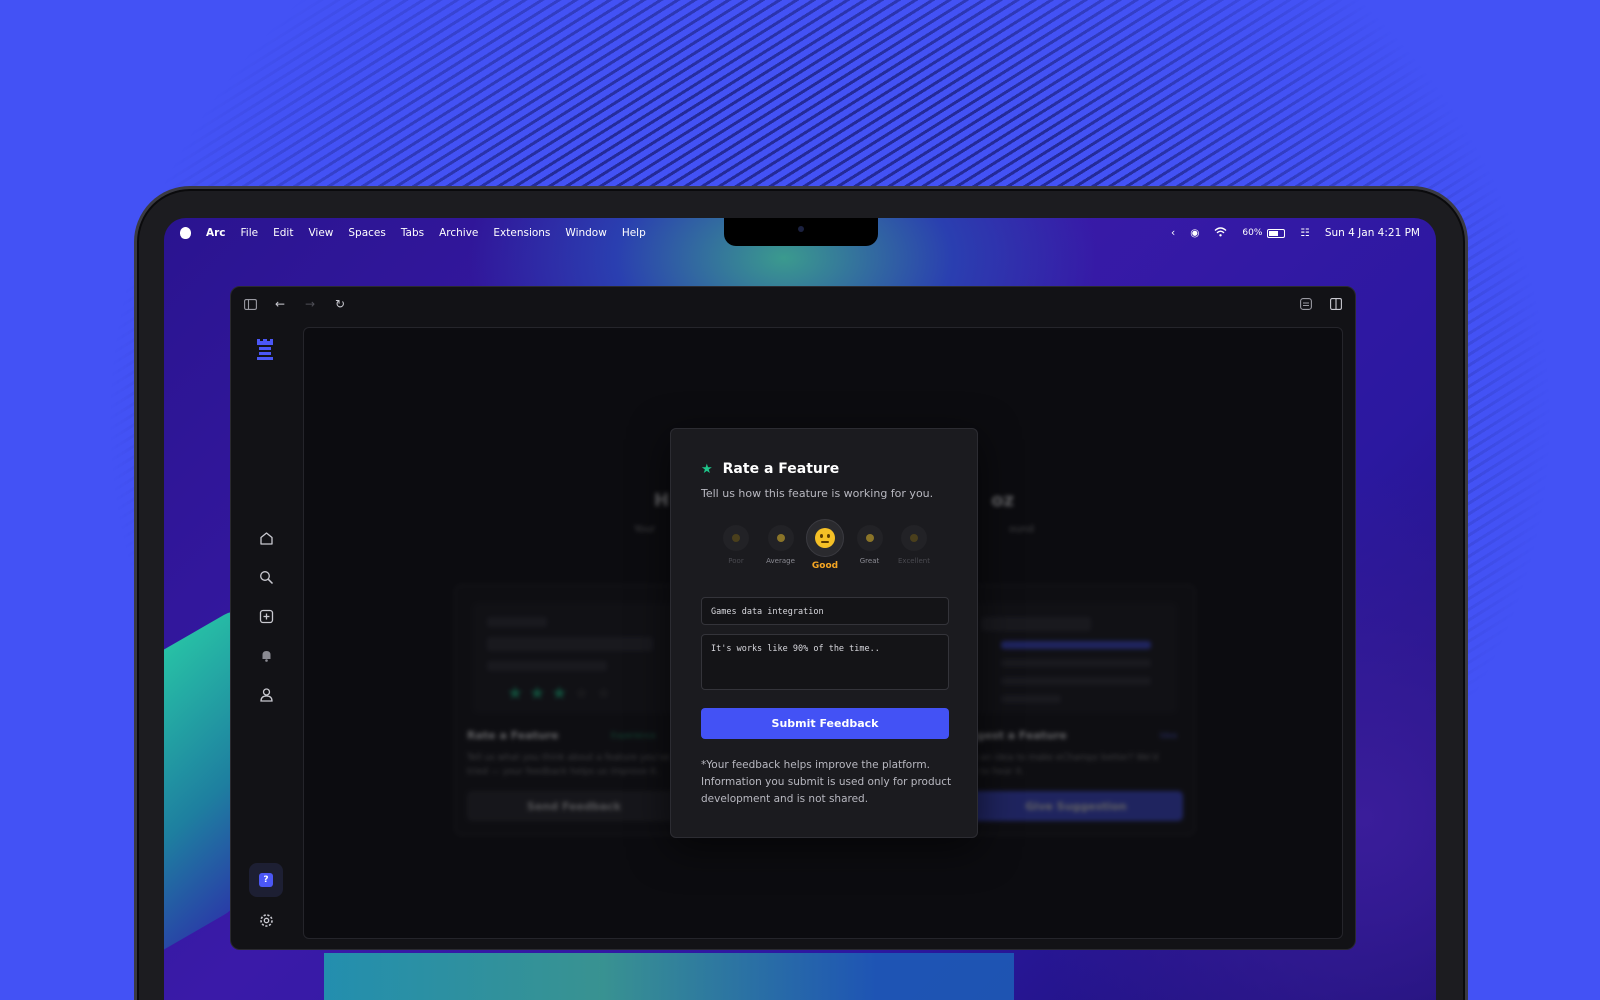 Image resolution: width=1600 pixels, height=1000 pixels. I want to click on rating-label: Average, so click(780, 561).